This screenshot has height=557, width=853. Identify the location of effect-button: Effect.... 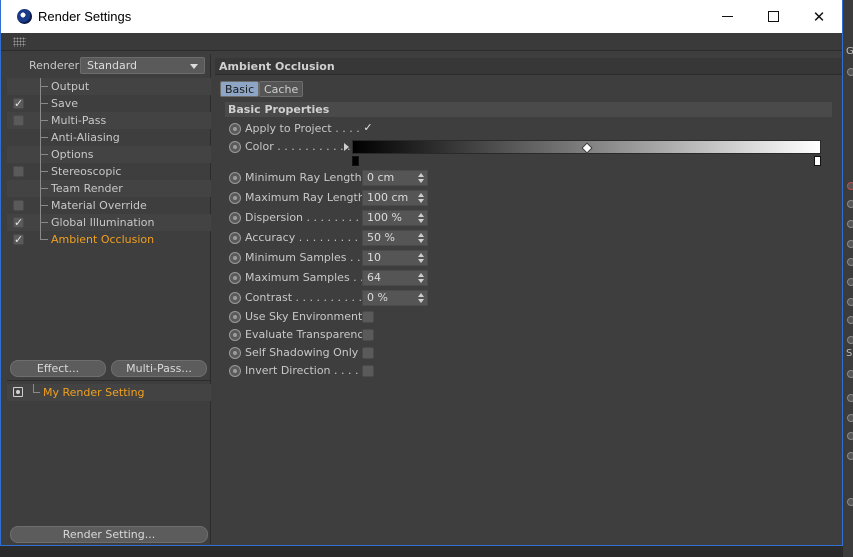
(58, 368).